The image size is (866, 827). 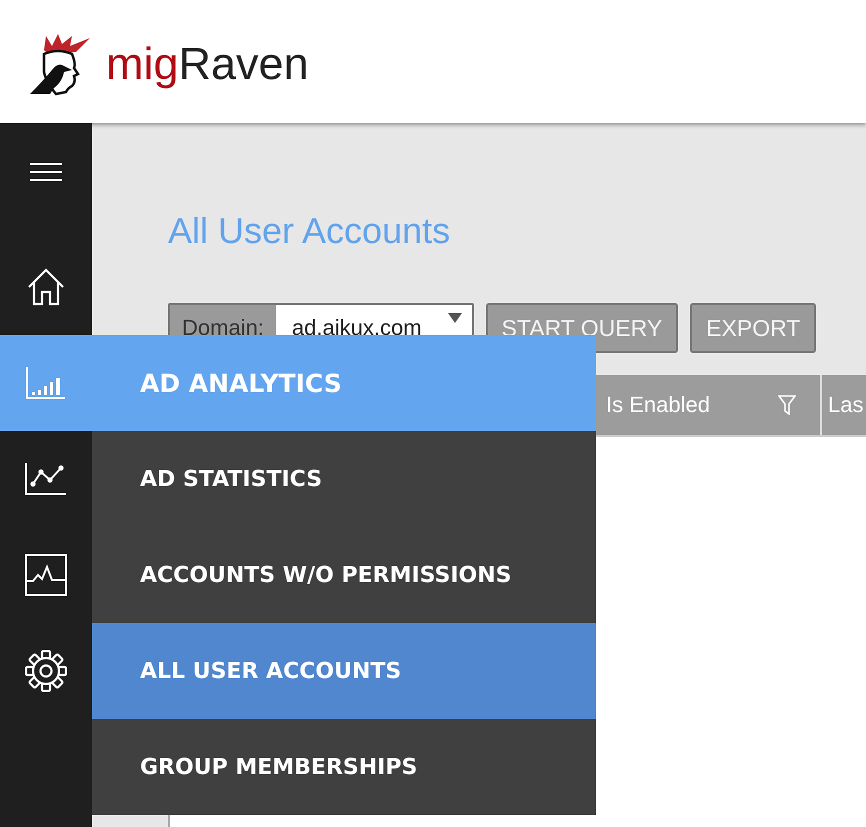 I want to click on page-title: All User Accounts, so click(x=310, y=231).